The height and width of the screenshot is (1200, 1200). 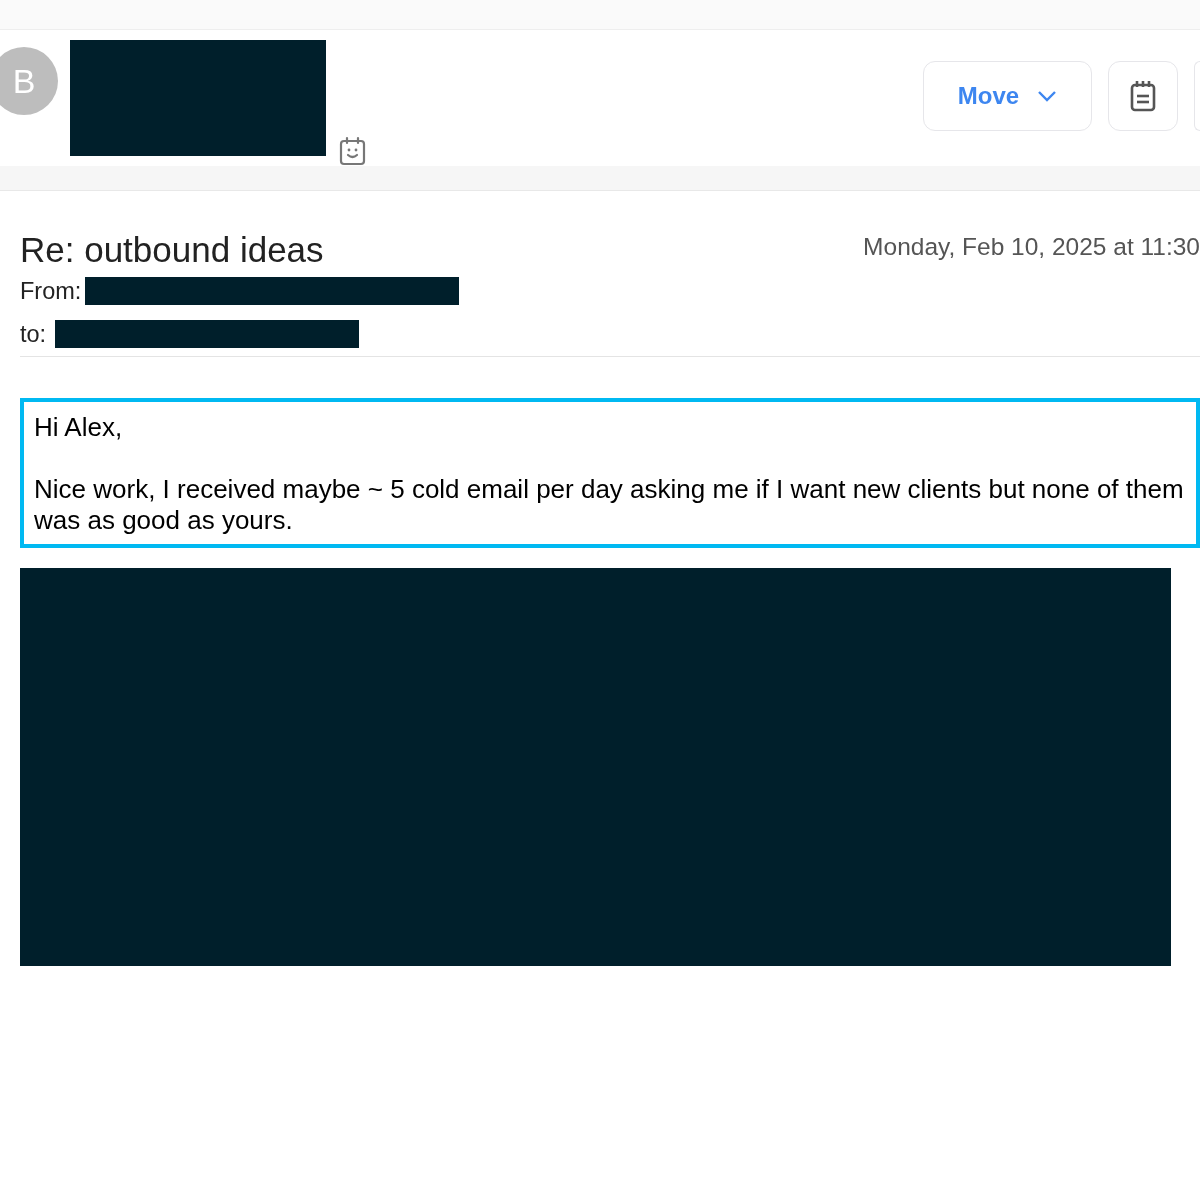 What do you see at coordinates (1031, 247) in the screenshot?
I see `email-date: Monday, Feb 10, 2025 at 11:30` at bounding box center [1031, 247].